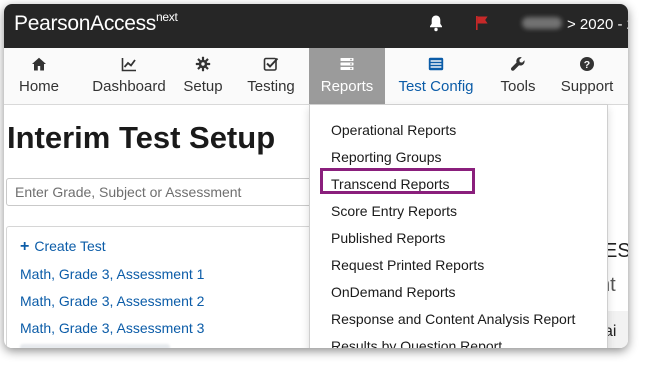 This screenshot has height=380, width=650. I want to click on highlight-box, so click(397, 181).